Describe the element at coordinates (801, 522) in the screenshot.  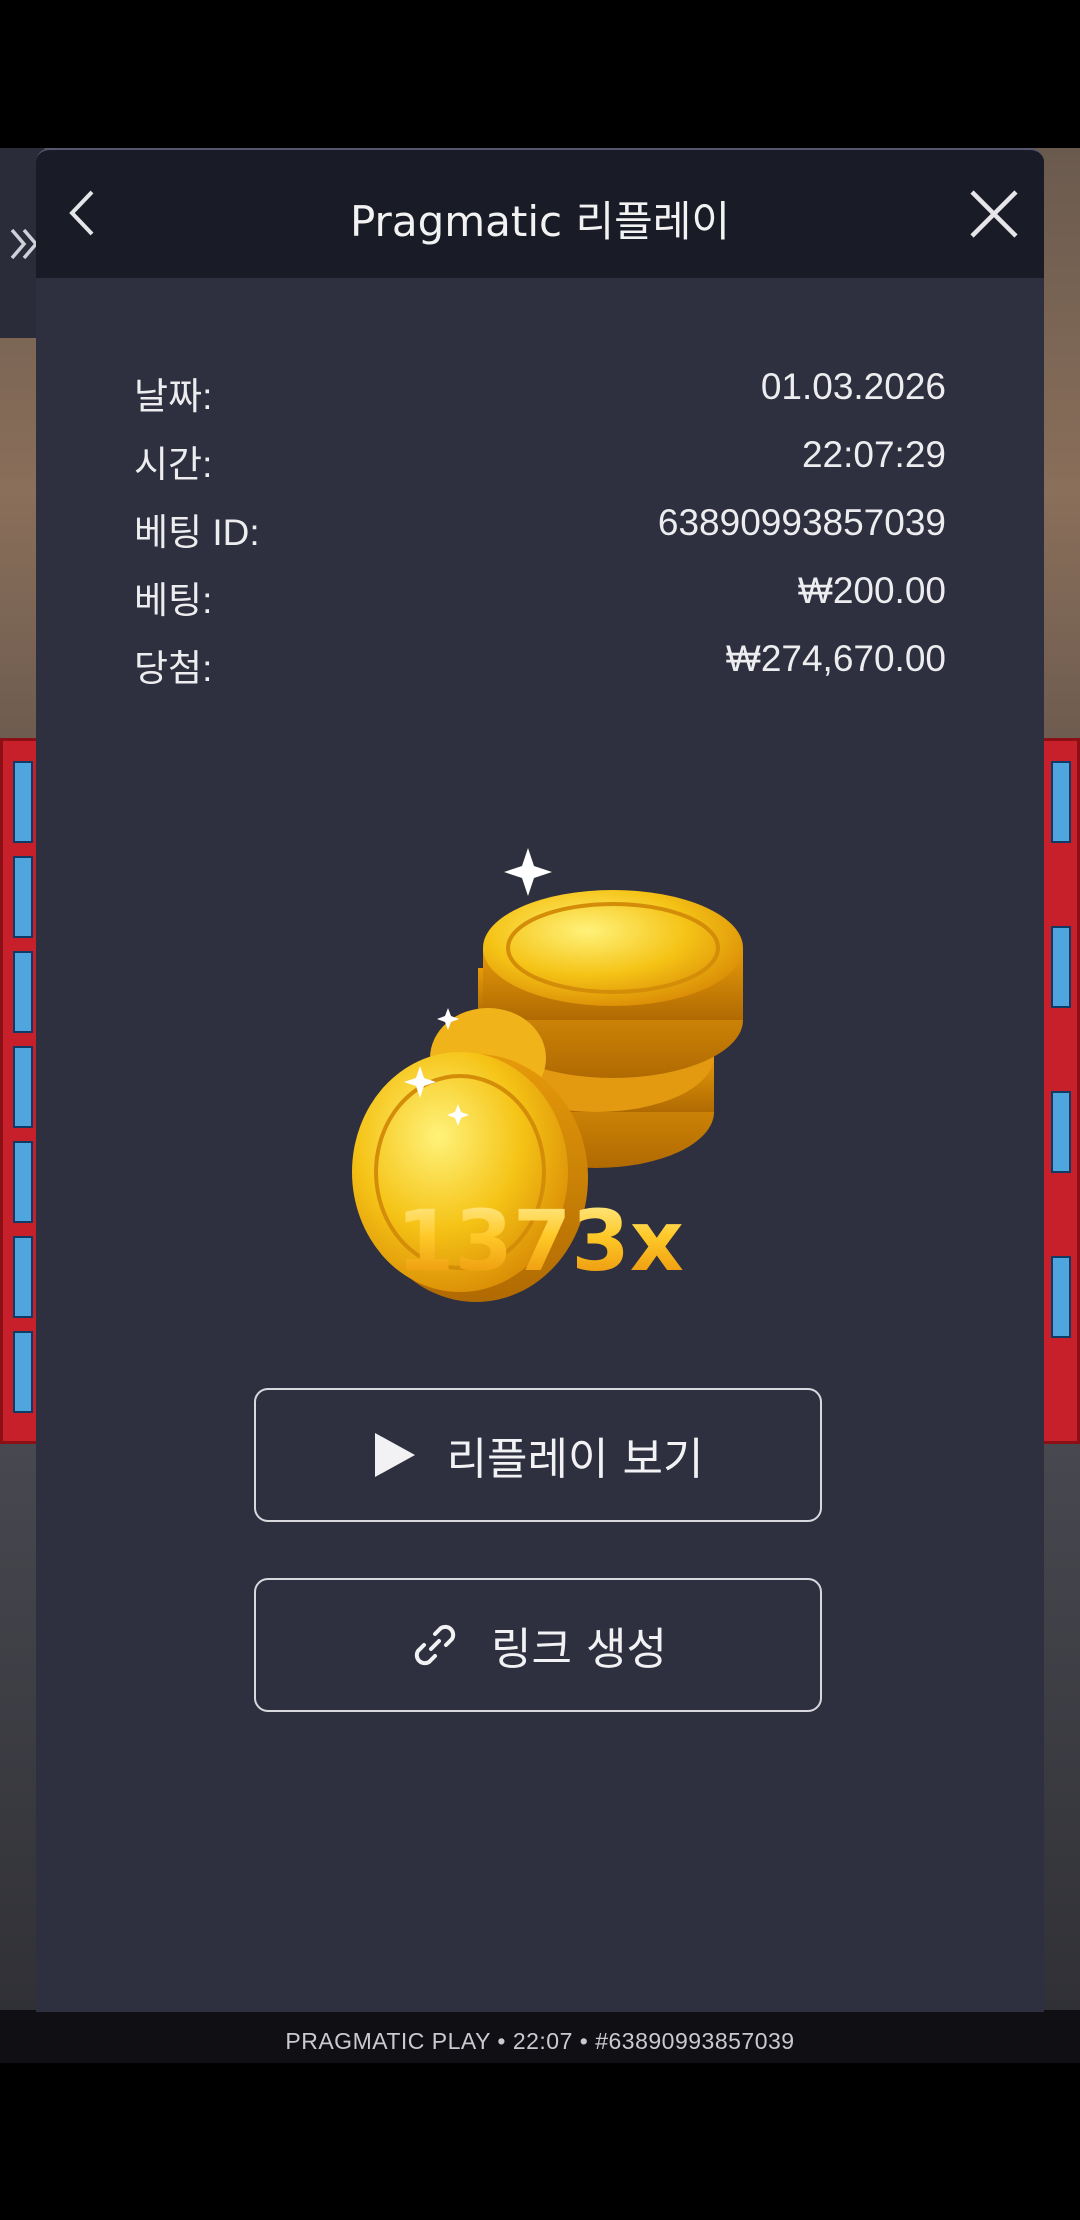
I see `bet-id-value: 63890993857039` at that location.